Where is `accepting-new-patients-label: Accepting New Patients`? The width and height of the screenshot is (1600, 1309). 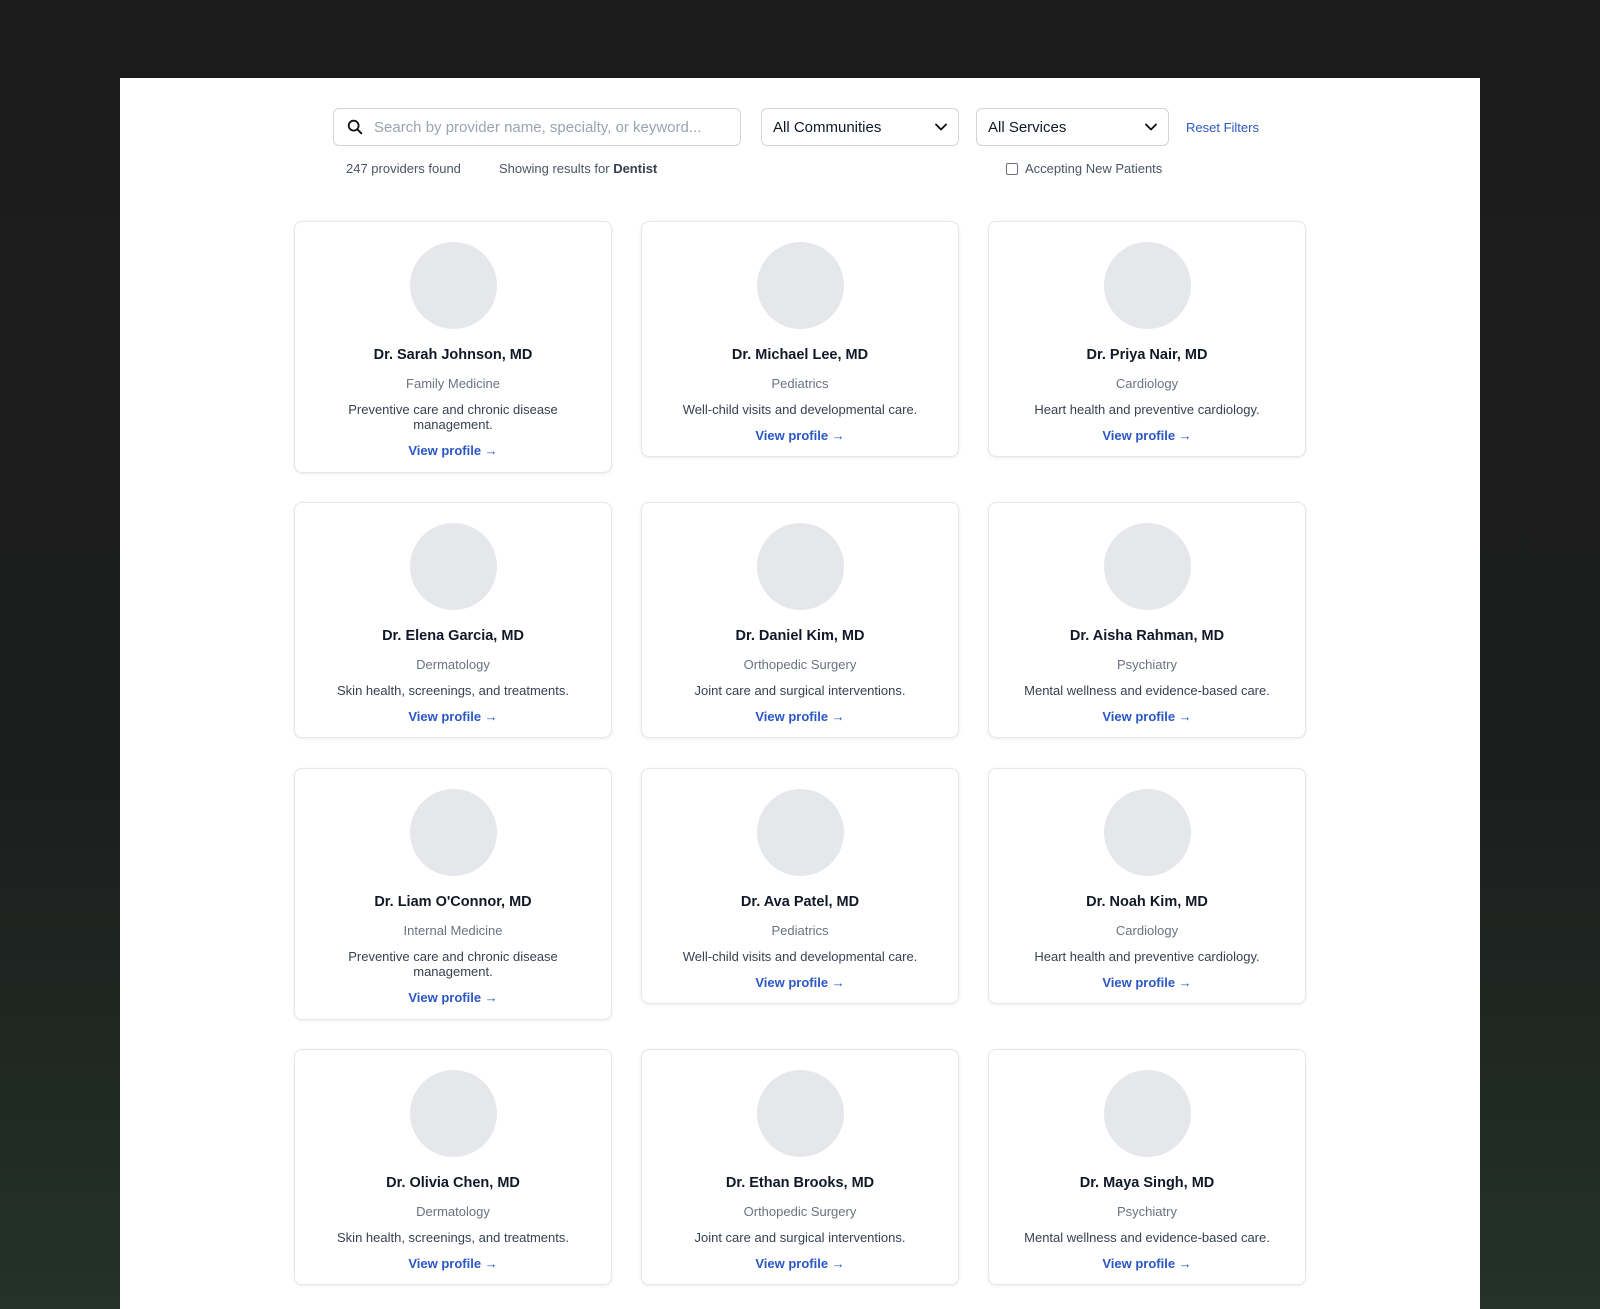
accepting-new-patients-label: Accepting New Patients is located at coordinates (1094, 168).